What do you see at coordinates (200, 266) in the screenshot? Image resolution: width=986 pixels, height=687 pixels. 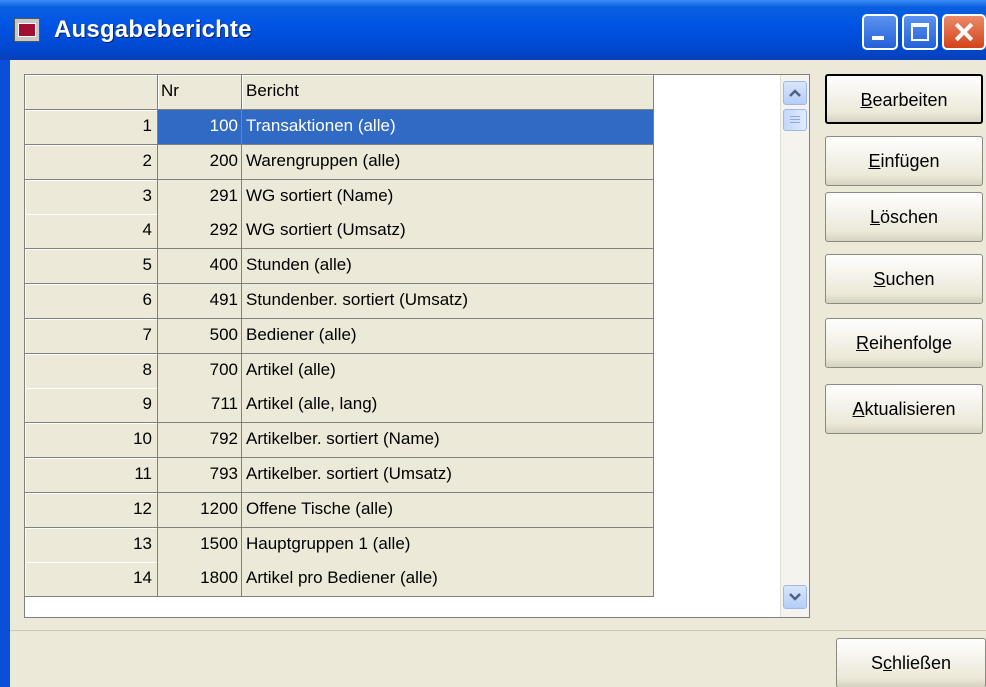 I see `cell-nr: 400` at bounding box center [200, 266].